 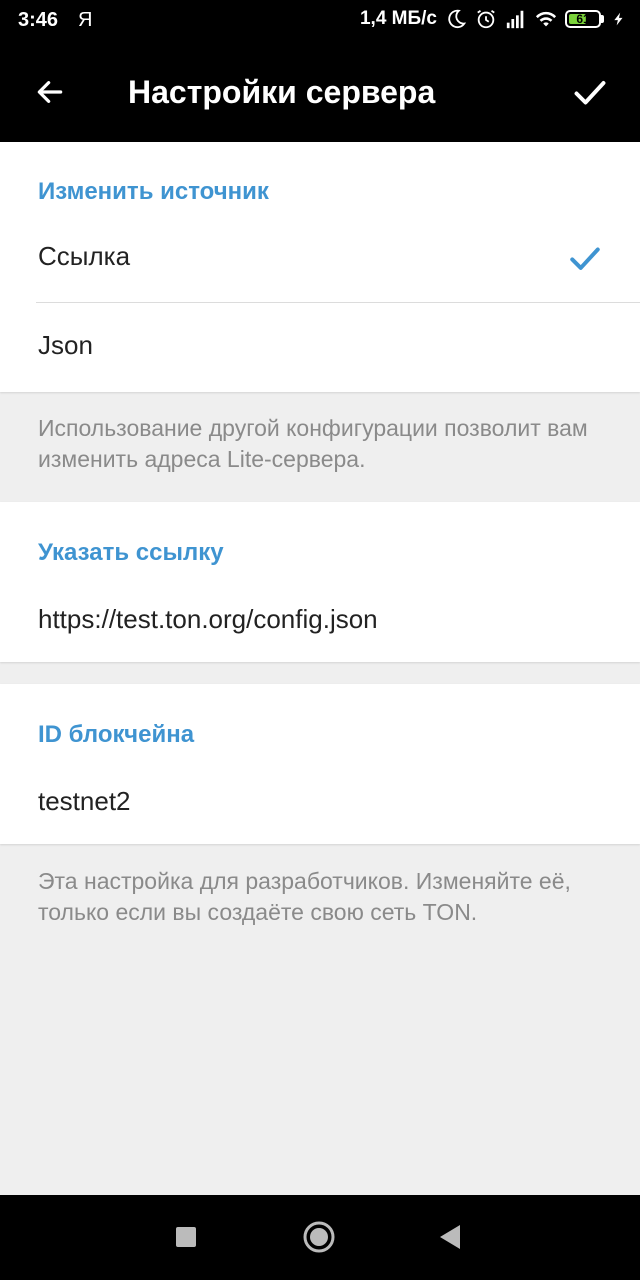 I want to click on back-triangle-icon, so click(x=450, y=1237).